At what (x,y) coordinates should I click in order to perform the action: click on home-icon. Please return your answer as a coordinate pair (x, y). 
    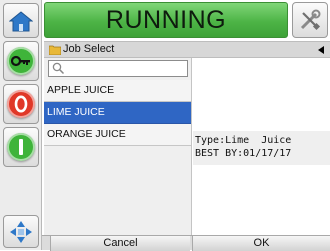
    Looking at the image, I should click on (21, 20).